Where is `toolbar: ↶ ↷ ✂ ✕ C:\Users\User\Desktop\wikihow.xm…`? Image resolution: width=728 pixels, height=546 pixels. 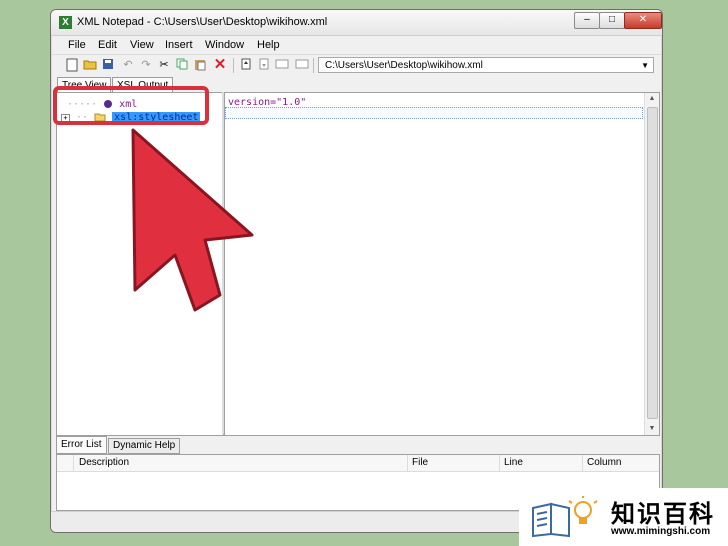 toolbar: ↶ ↷ ✂ ✕ C:\Users\User\Desktop\wikihow.xm… is located at coordinates (356, 65).